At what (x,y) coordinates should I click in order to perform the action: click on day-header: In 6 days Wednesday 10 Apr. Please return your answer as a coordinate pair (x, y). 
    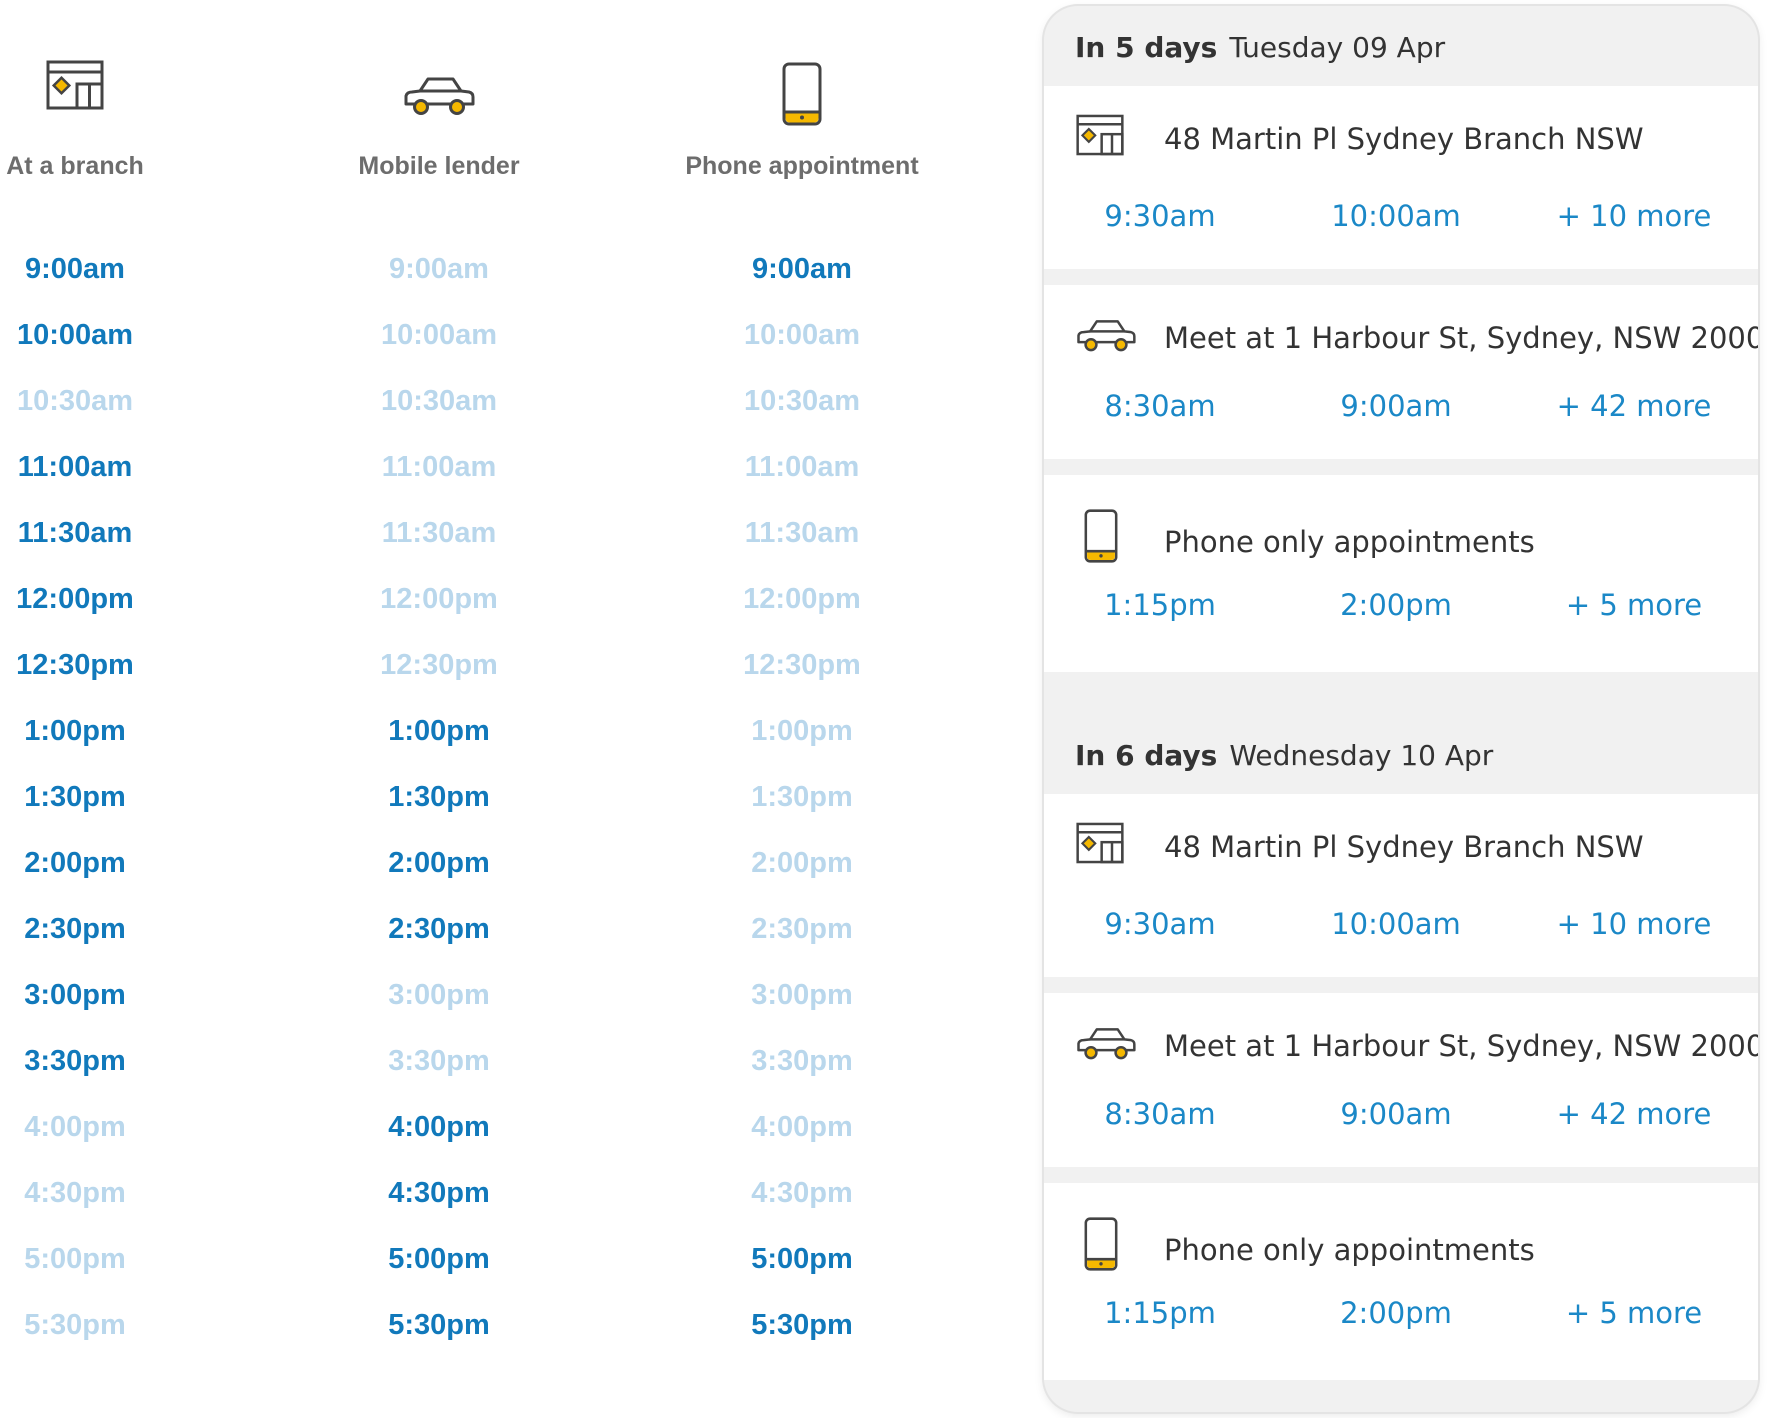
    Looking at the image, I should click on (1401, 754).